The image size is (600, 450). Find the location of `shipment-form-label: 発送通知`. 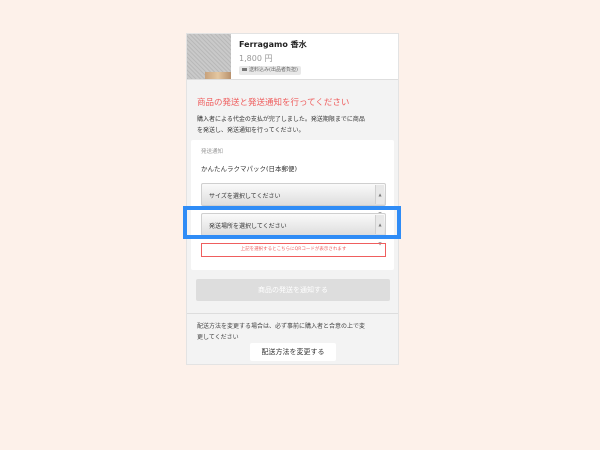

shipment-form-label: 発送通知 is located at coordinates (212, 152).